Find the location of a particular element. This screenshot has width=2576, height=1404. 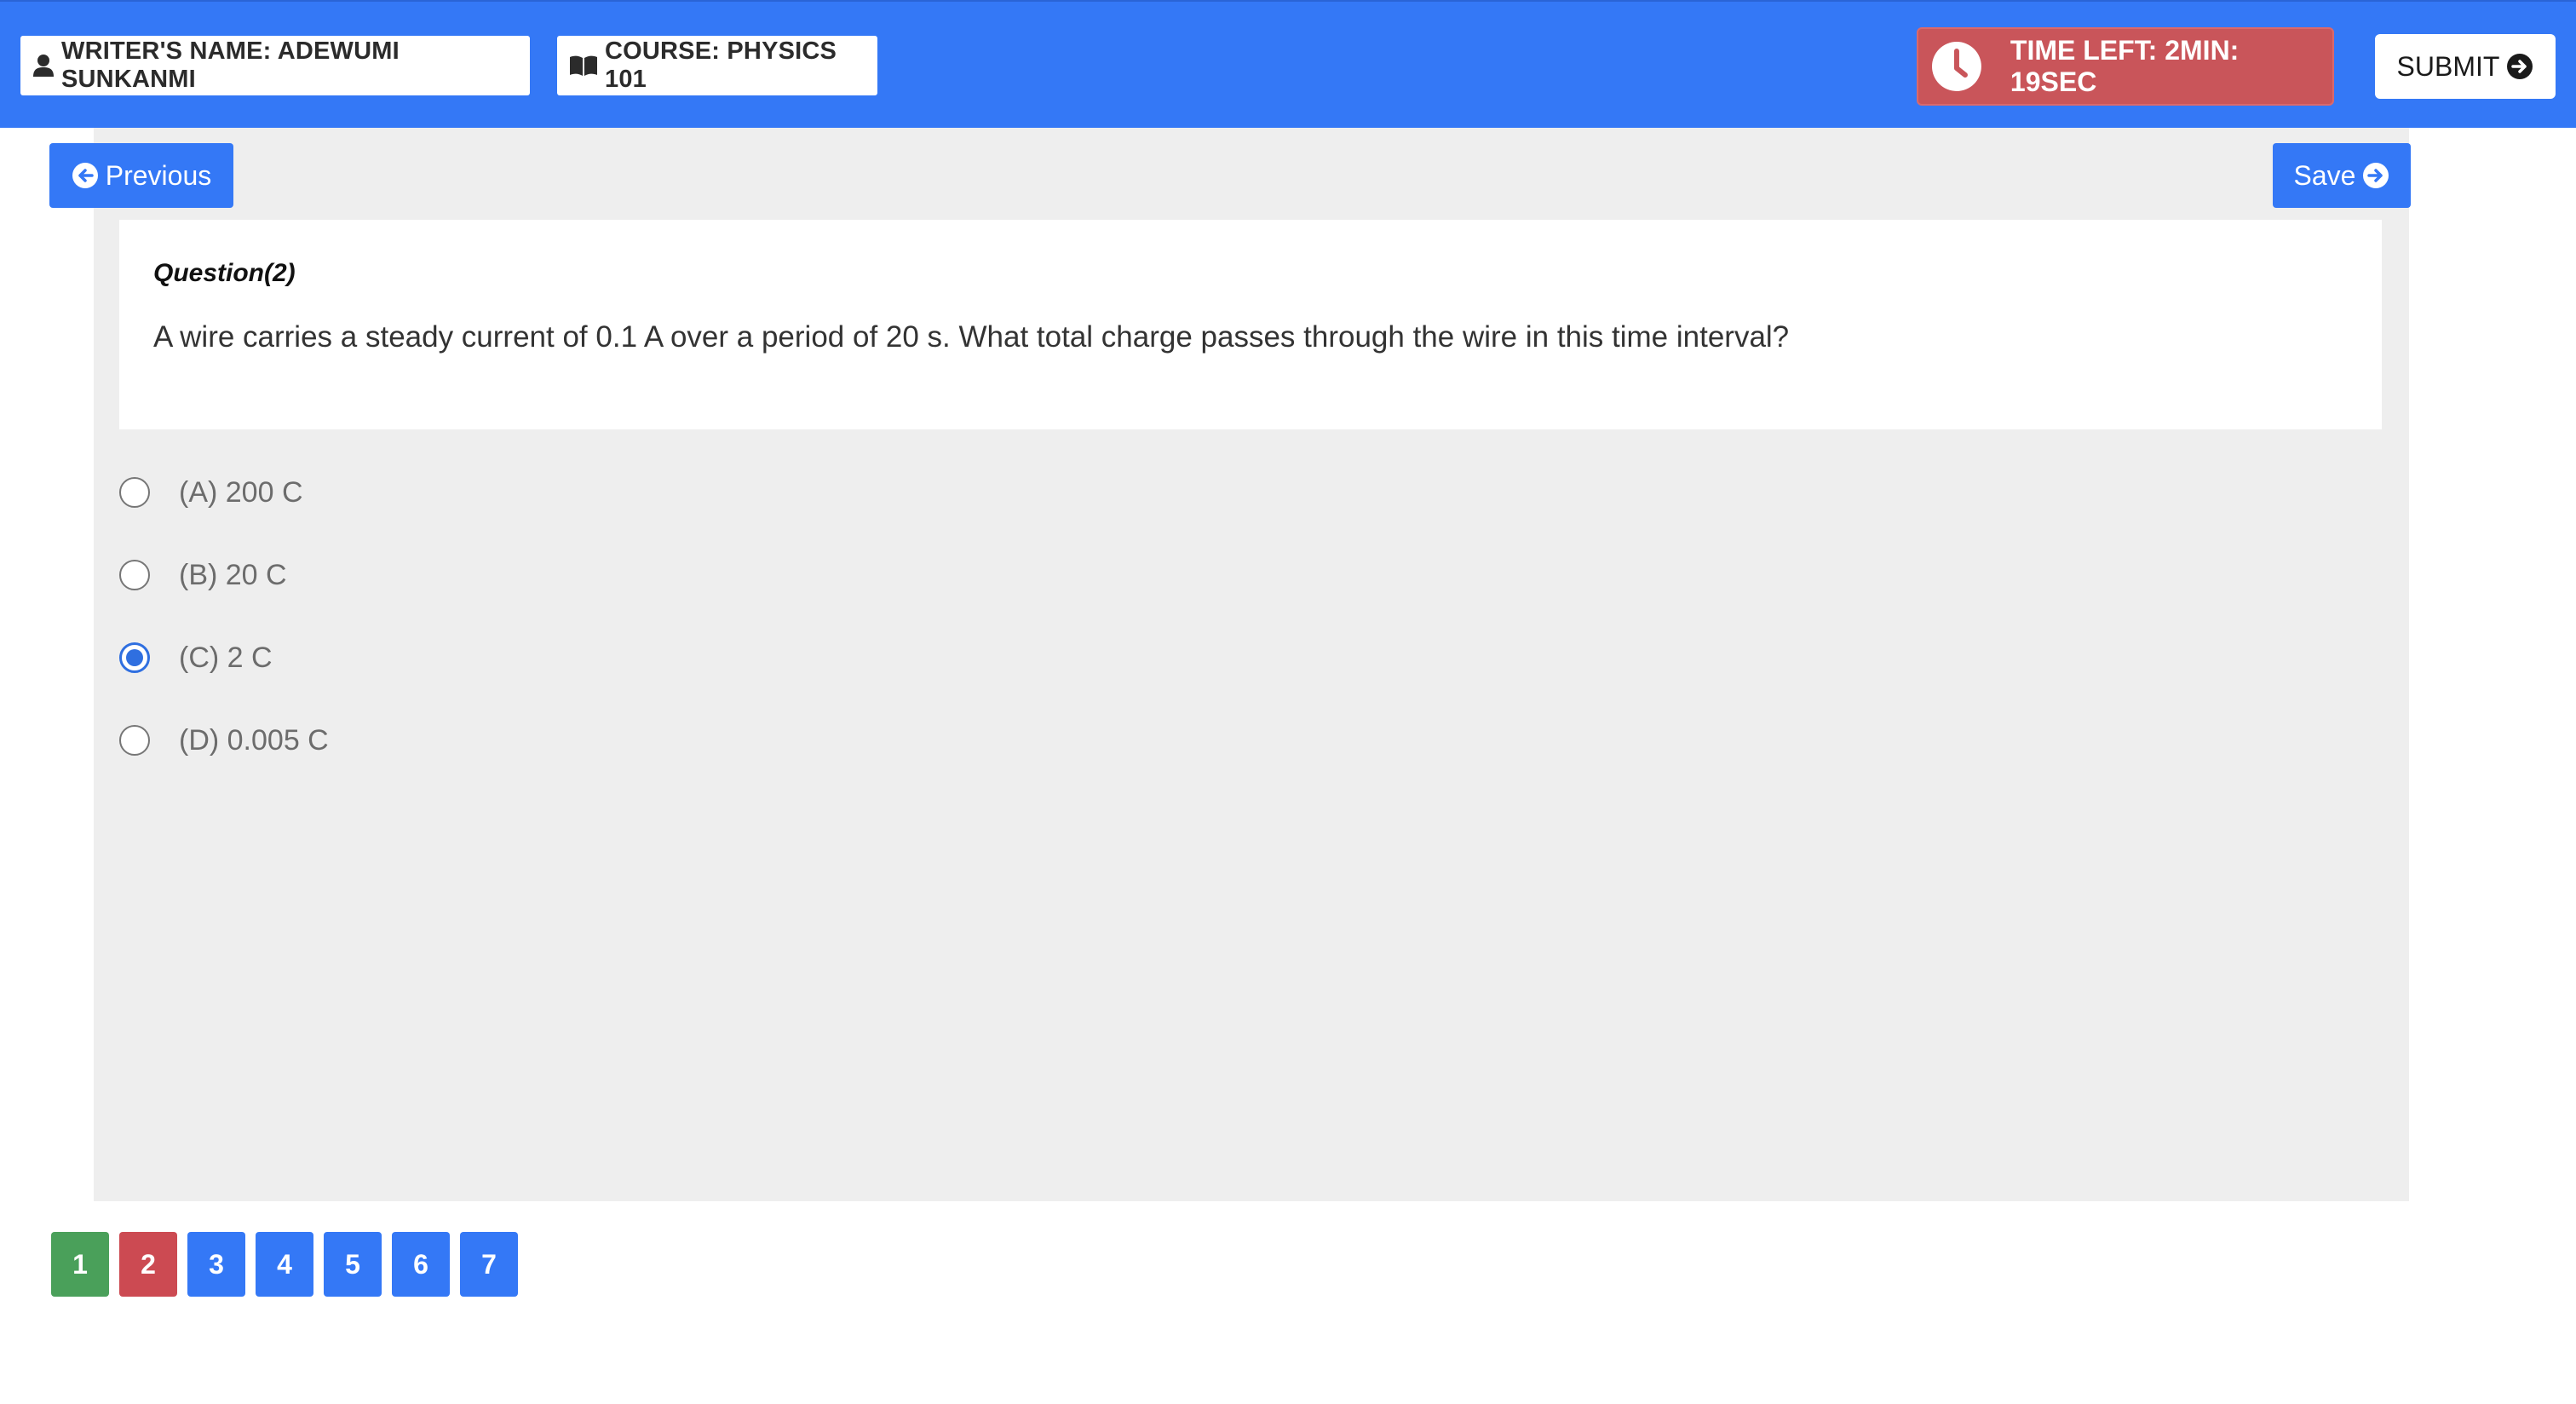

clock-icon is located at coordinates (1956, 66).